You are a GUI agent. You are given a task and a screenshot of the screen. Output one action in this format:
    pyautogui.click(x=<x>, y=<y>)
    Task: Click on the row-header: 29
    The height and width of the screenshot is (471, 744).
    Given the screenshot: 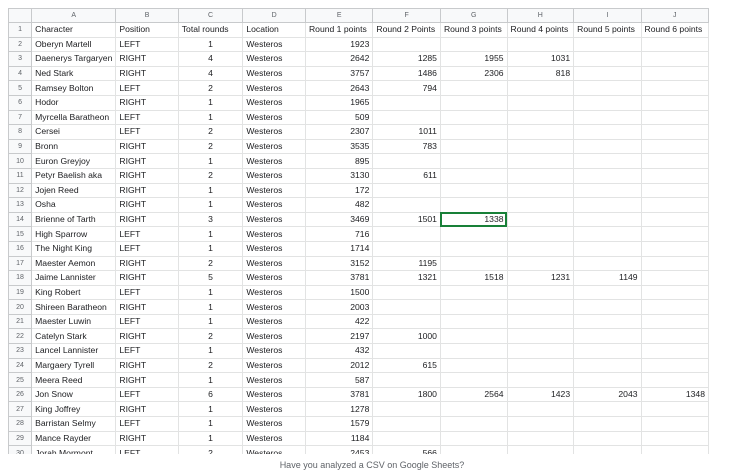 What is the action you would take?
    pyautogui.click(x=20, y=438)
    